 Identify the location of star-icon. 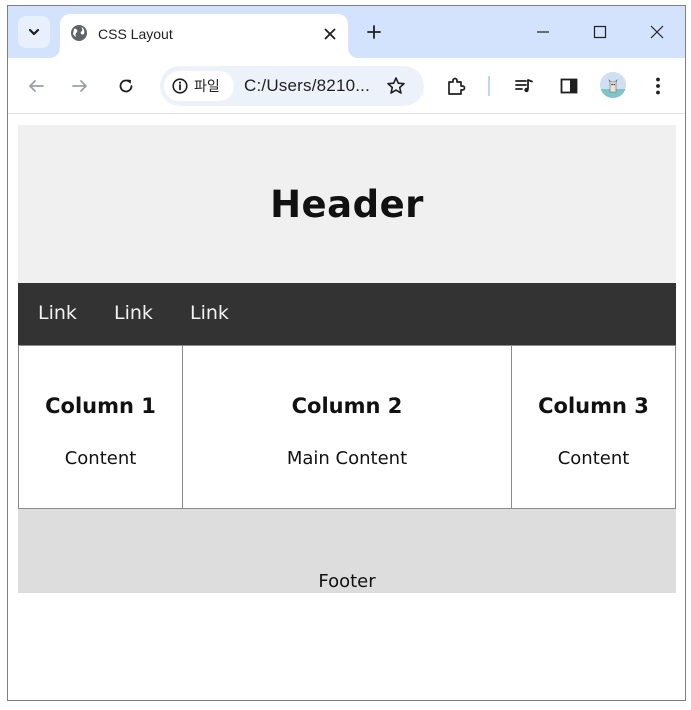
(396, 85).